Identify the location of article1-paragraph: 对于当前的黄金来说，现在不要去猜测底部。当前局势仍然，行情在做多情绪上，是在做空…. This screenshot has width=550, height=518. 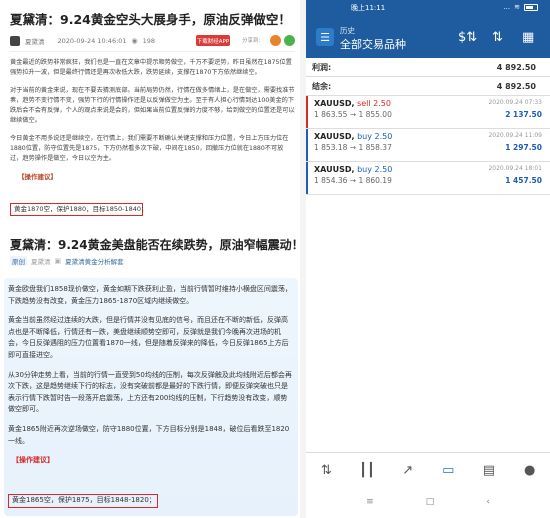
(152, 105).